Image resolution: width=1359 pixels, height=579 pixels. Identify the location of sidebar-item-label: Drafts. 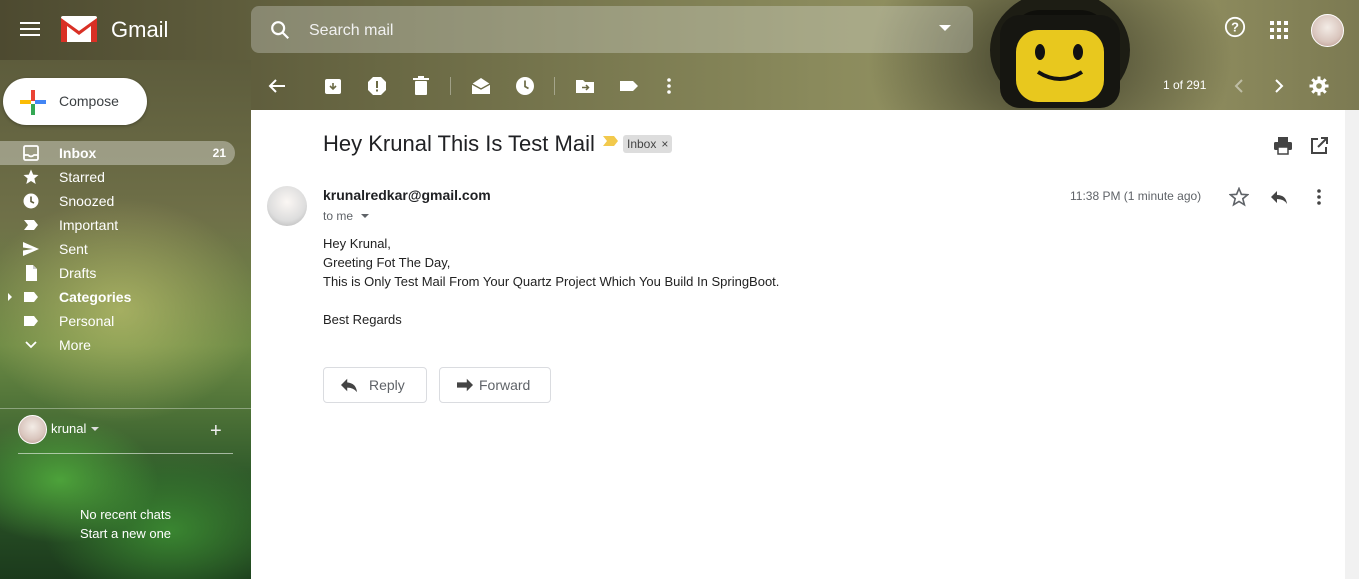
(78, 273).